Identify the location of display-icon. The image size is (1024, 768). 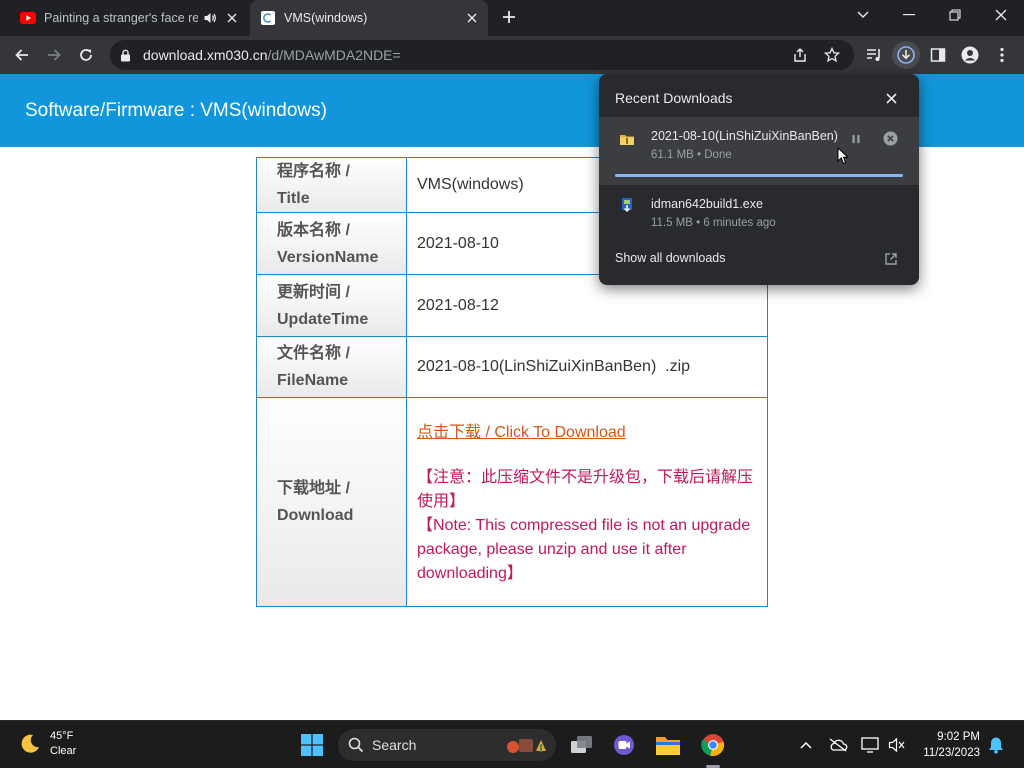
(870, 745).